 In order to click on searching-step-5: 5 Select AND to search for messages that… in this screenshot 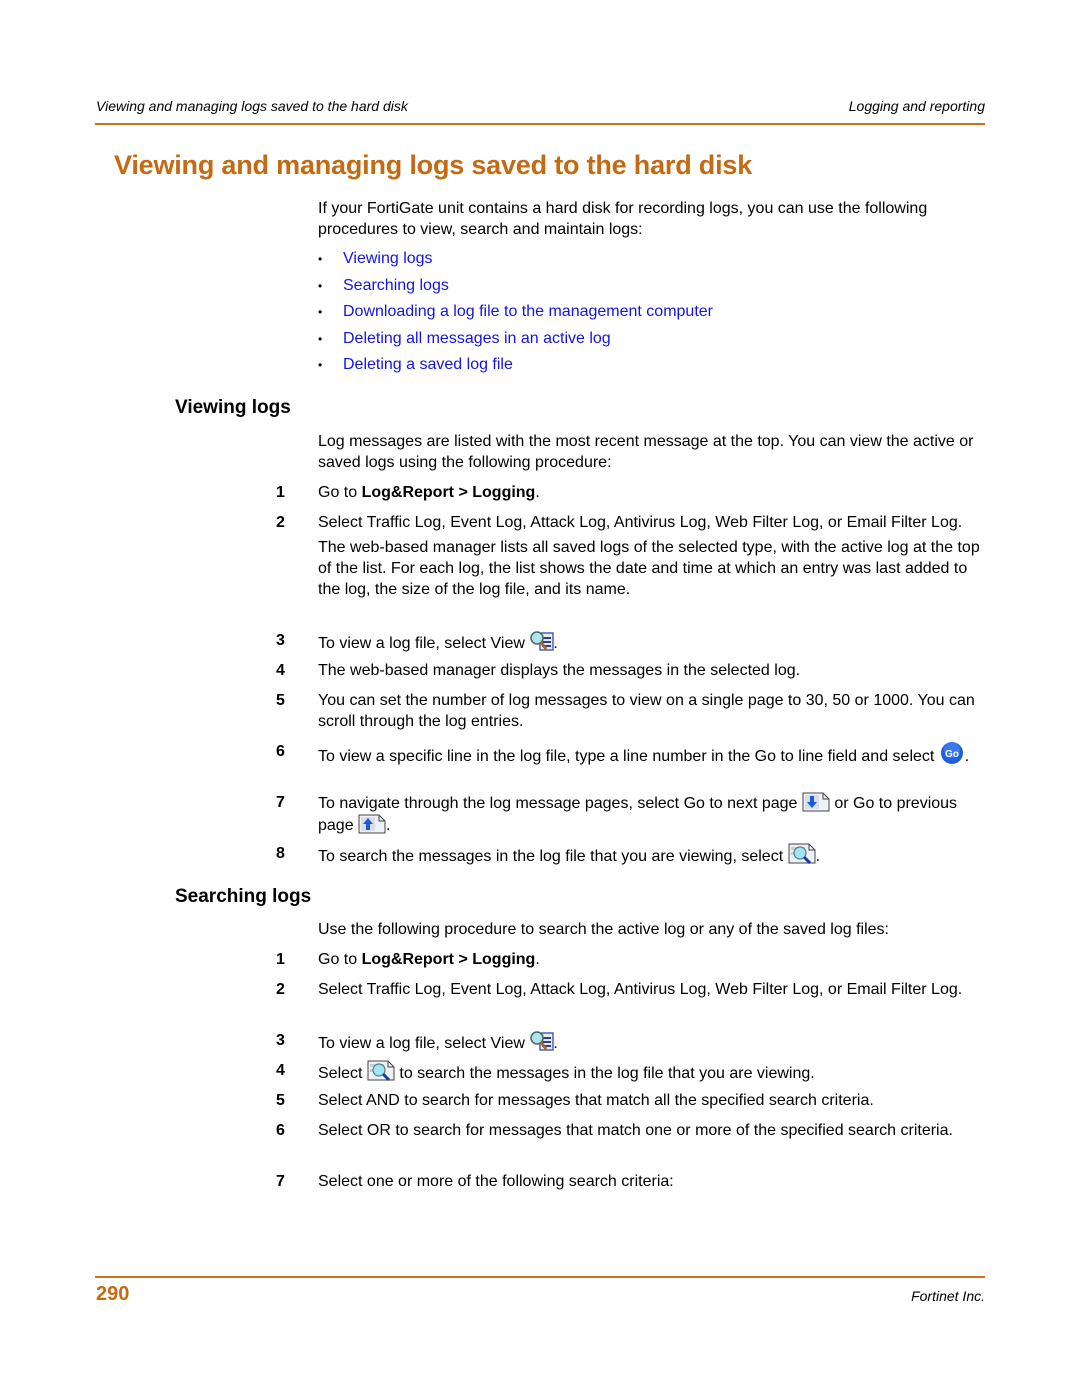, I will do `click(633, 1100)`.